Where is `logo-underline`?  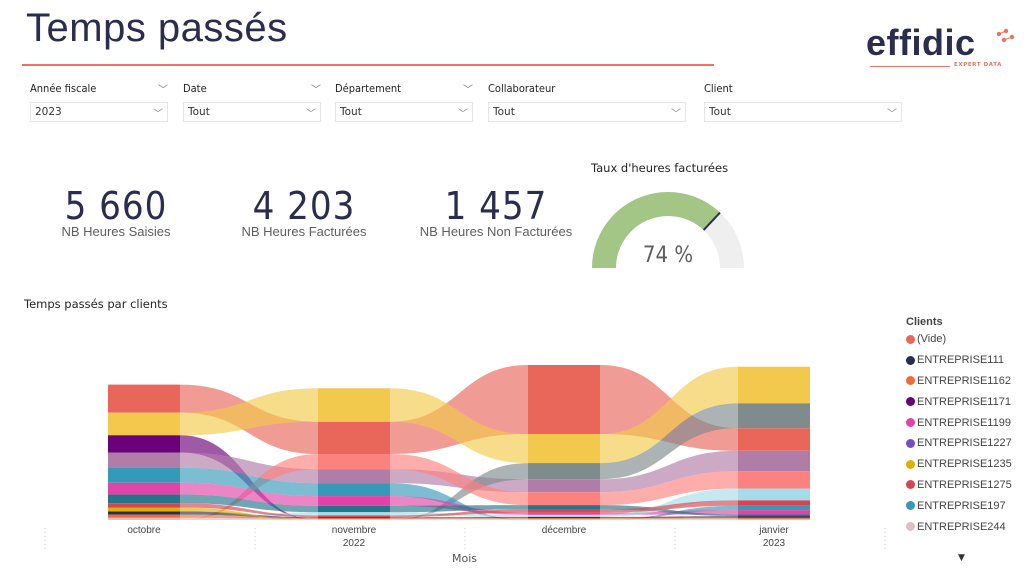
logo-underline is located at coordinates (910, 66).